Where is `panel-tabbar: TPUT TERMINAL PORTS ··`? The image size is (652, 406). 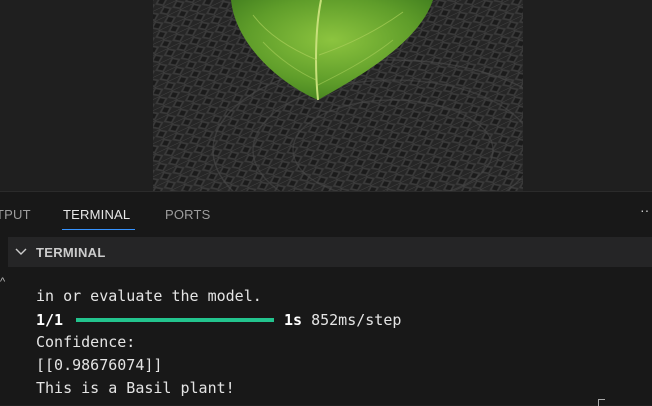
panel-tabbar: TPUT TERMINAL PORTS ·· is located at coordinates (326, 214).